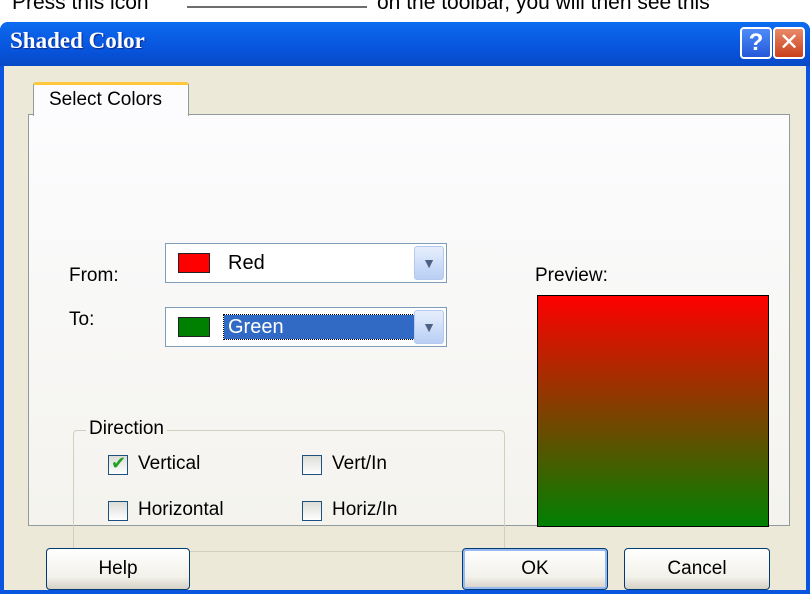 This screenshot has width=810, height=594. What do you see at coordinates (405, 44) in the screenshot?
I see `title-bar: Shaded Color ? ✕` at bounding box center [405, 44].